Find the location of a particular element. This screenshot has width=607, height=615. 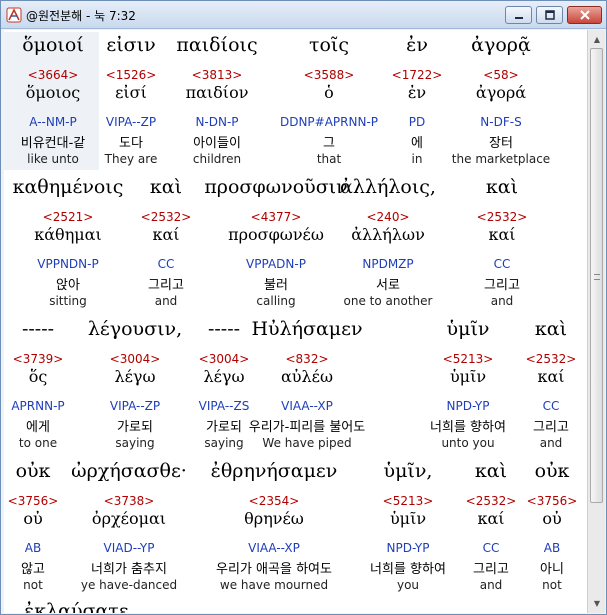

korean-gloss: 그 is located at coordinates (329, 143).